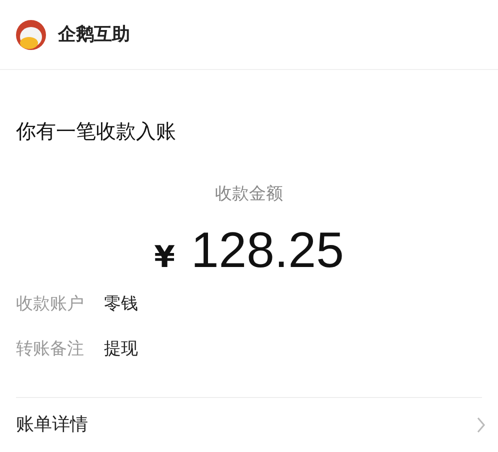 The width and height of the screenshot is (498, 452). I want to click on chevron-right-icon, so click(481, 425).